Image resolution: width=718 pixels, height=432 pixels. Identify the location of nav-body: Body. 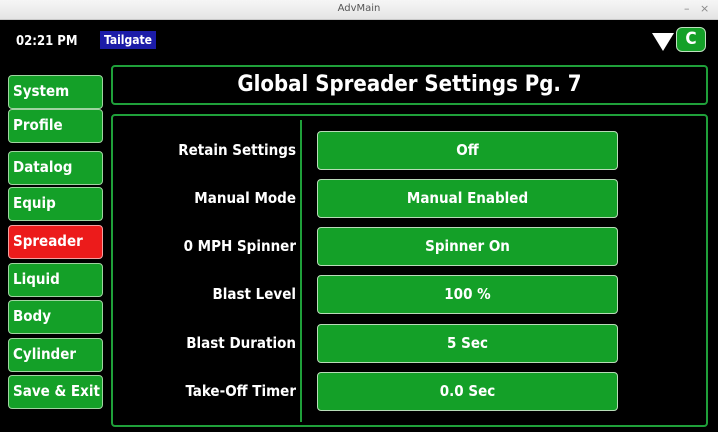
(55, 317).